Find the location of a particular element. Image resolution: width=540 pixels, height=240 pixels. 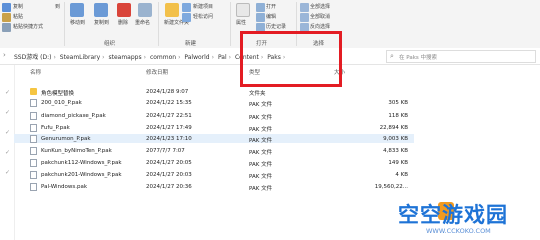

crumb: Pal is located at coordinates (222, 57).